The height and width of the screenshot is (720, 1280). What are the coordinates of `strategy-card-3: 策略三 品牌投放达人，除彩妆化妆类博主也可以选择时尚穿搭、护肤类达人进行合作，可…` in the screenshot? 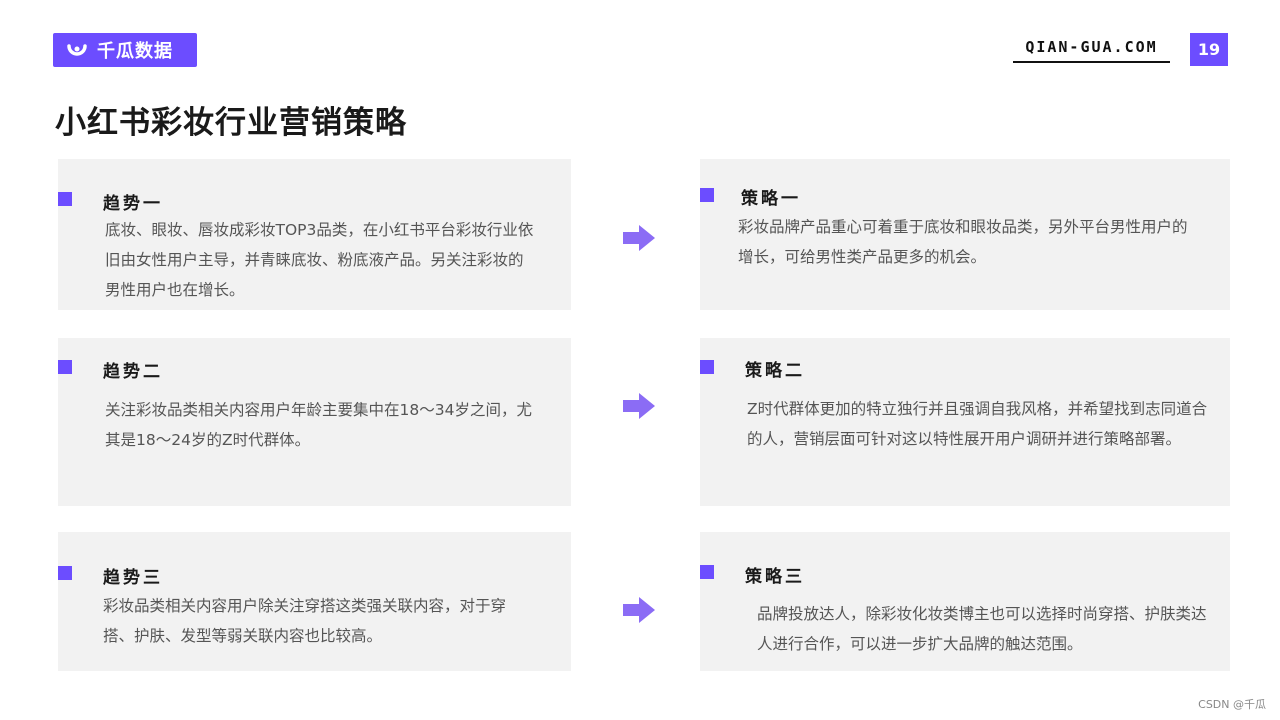 It's located at (965, 601).